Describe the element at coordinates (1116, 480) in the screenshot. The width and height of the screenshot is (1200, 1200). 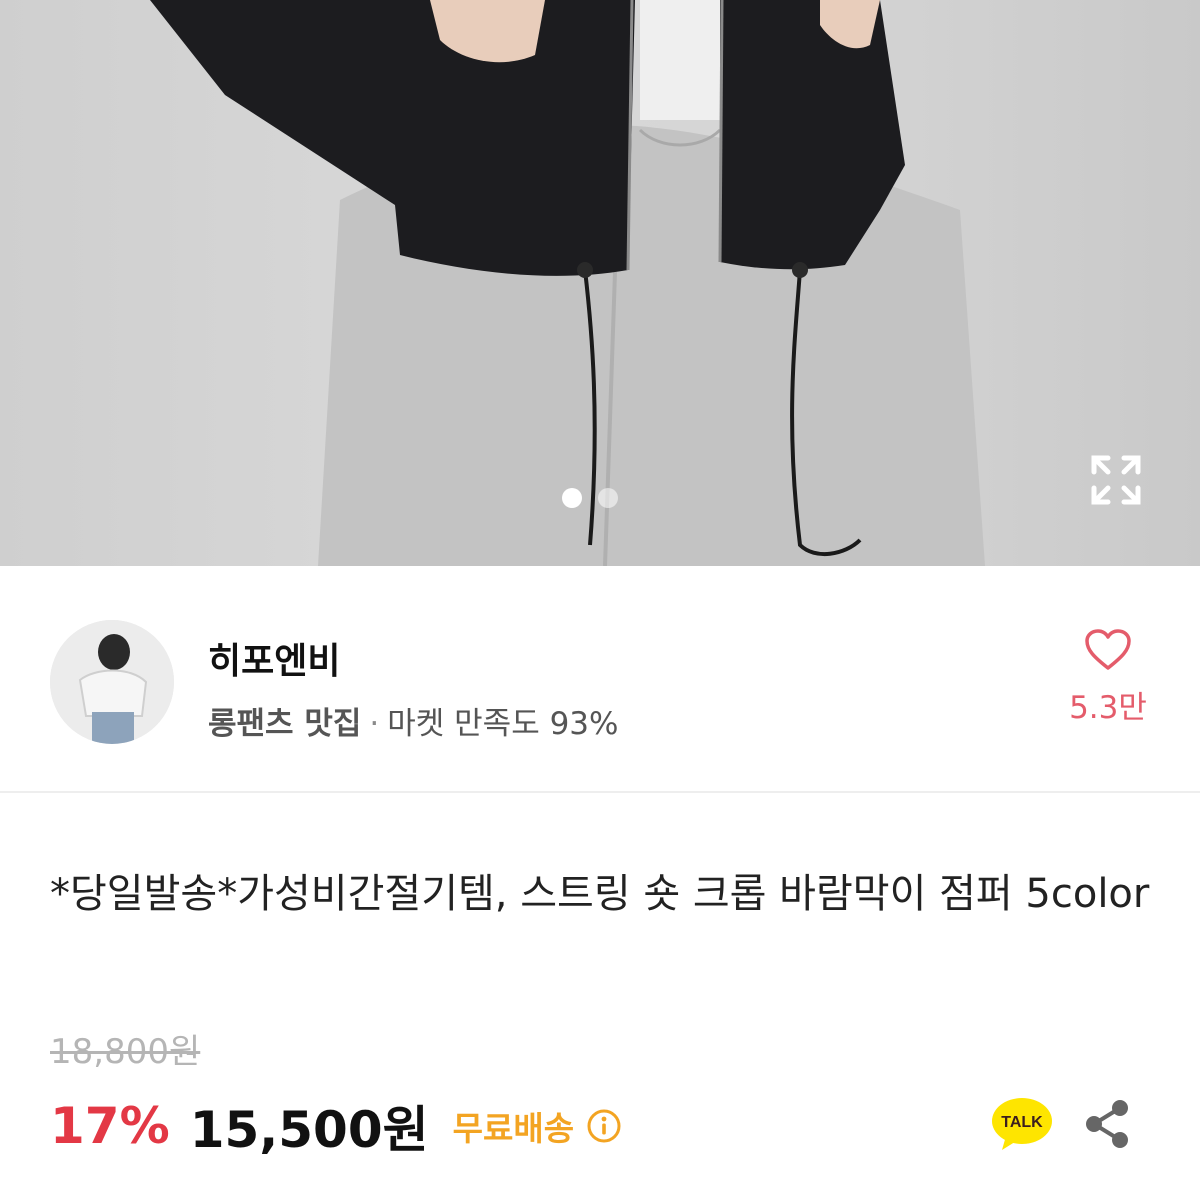
I see `expand-icon` at that location.